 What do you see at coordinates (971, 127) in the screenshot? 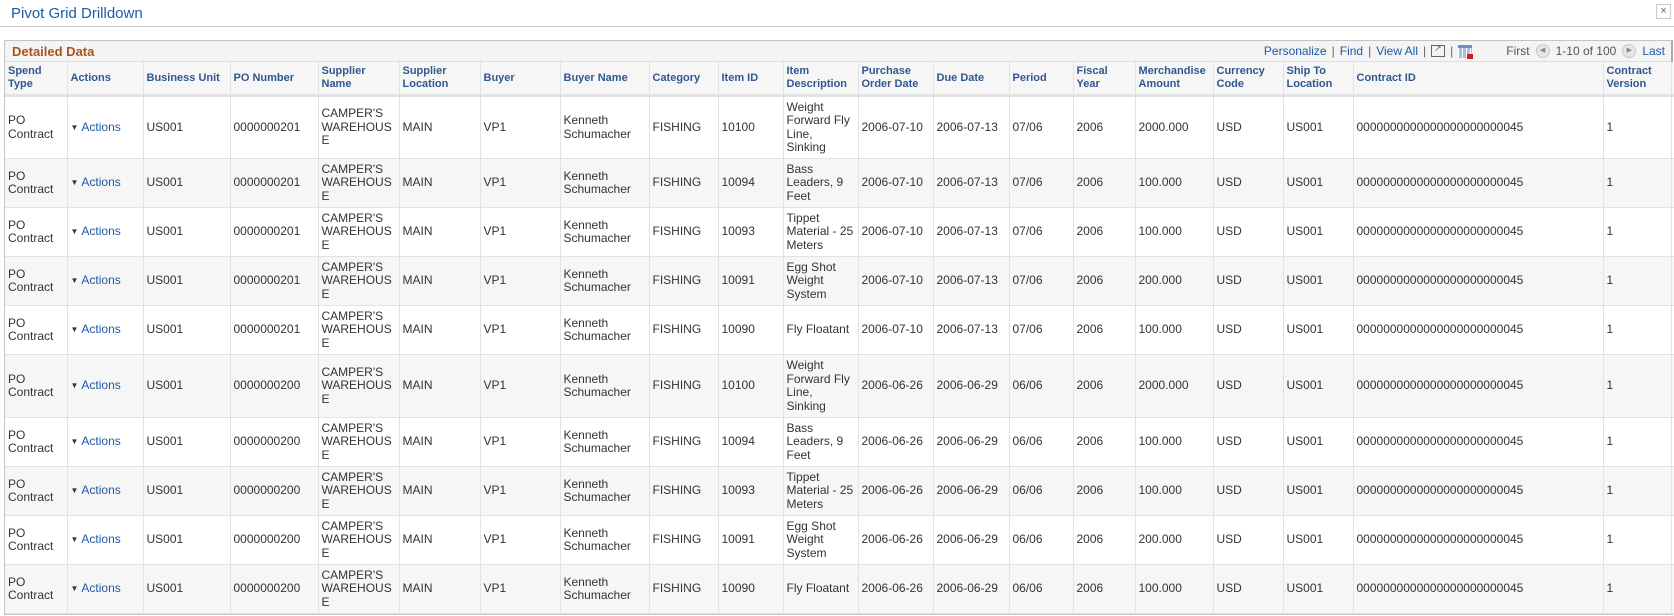
I see `cell: 2006-07-13` at bounding box center [971, 127].